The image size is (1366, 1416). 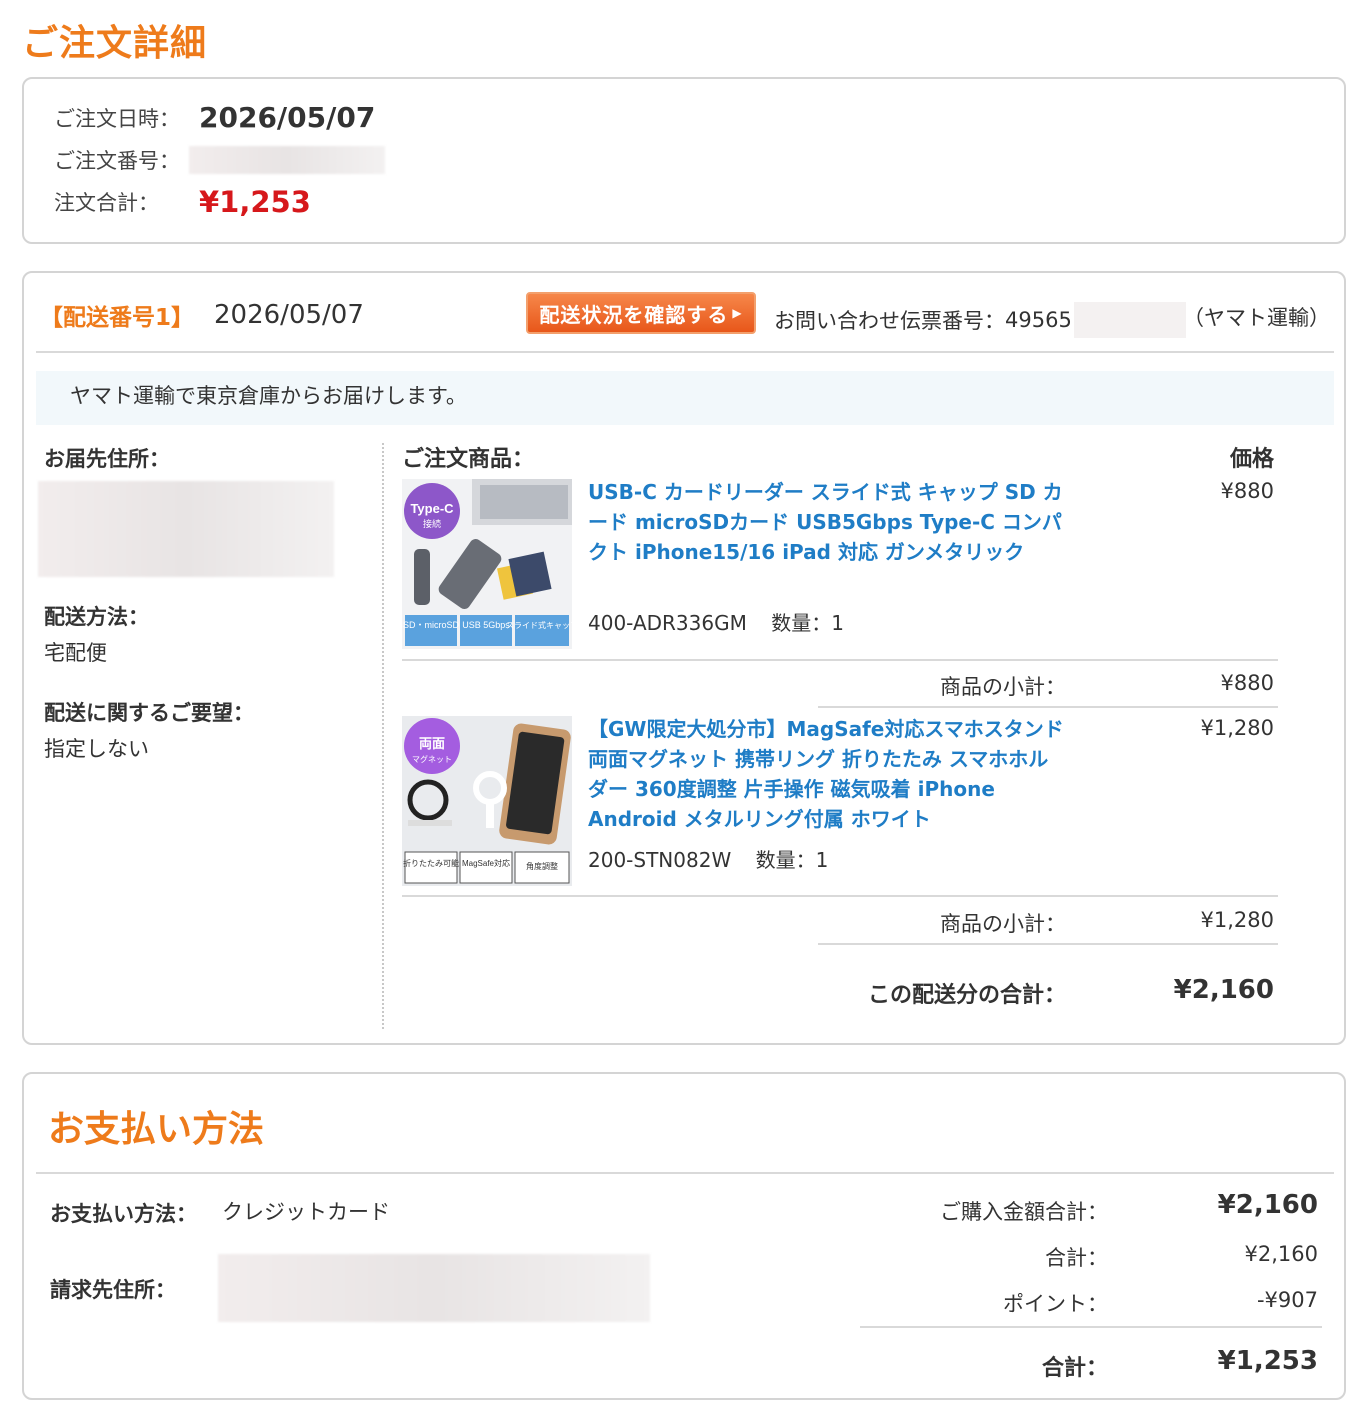 I want to click on thumb-tag-1: 折りたたみ可能, so click(x=431, y=863).